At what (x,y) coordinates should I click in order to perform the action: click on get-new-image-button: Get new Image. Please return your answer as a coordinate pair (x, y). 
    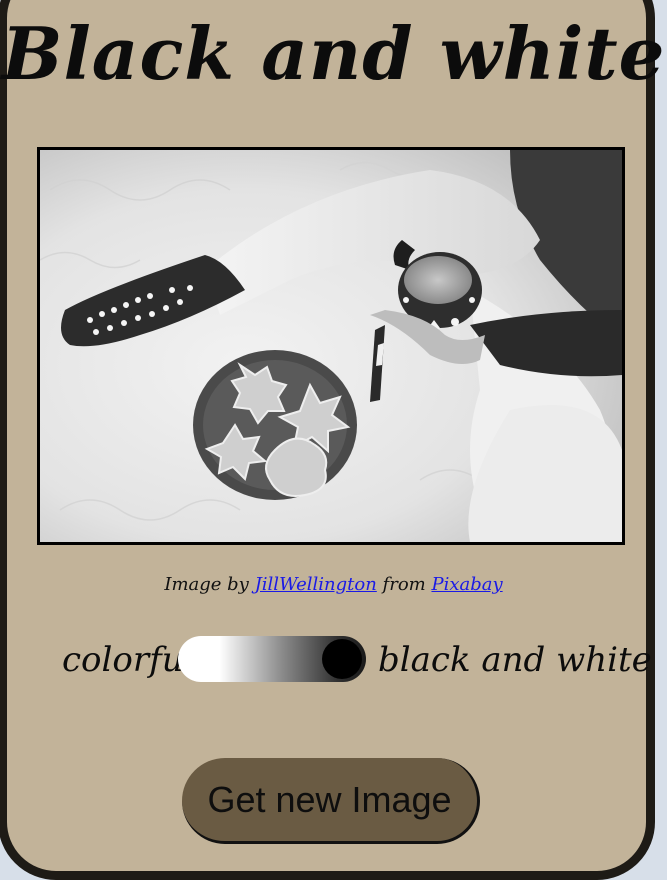
    Looking at the image, I should click on (331, 801).